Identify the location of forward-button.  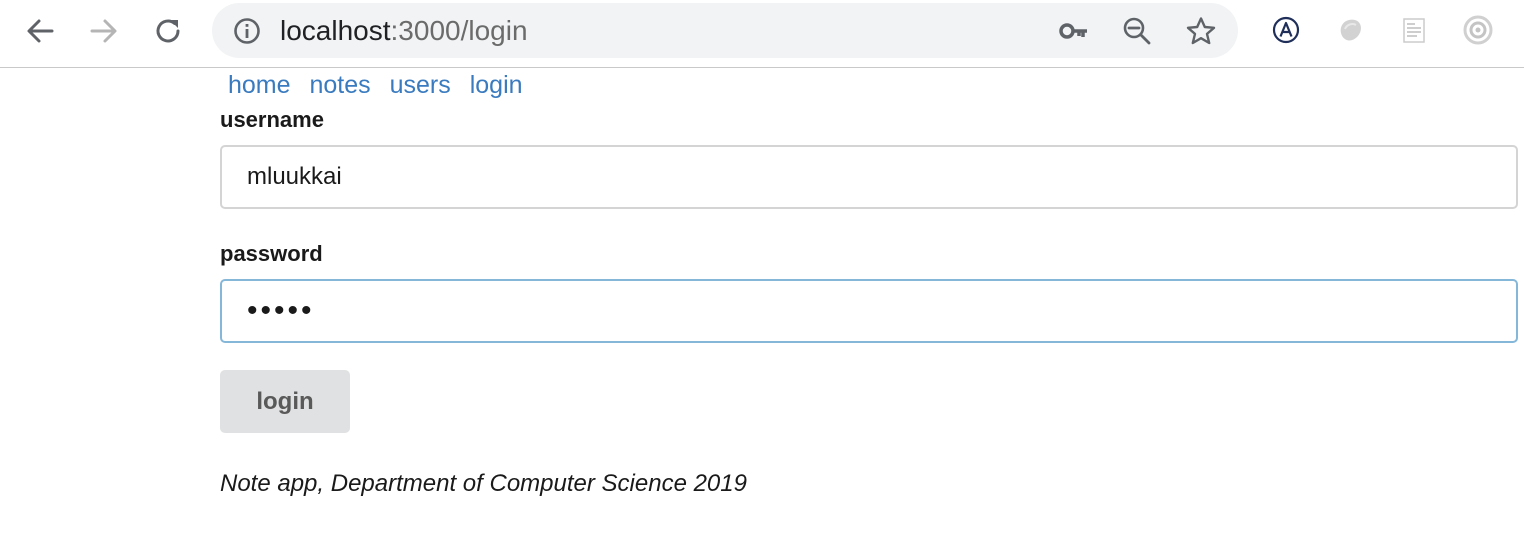
(104, 31).